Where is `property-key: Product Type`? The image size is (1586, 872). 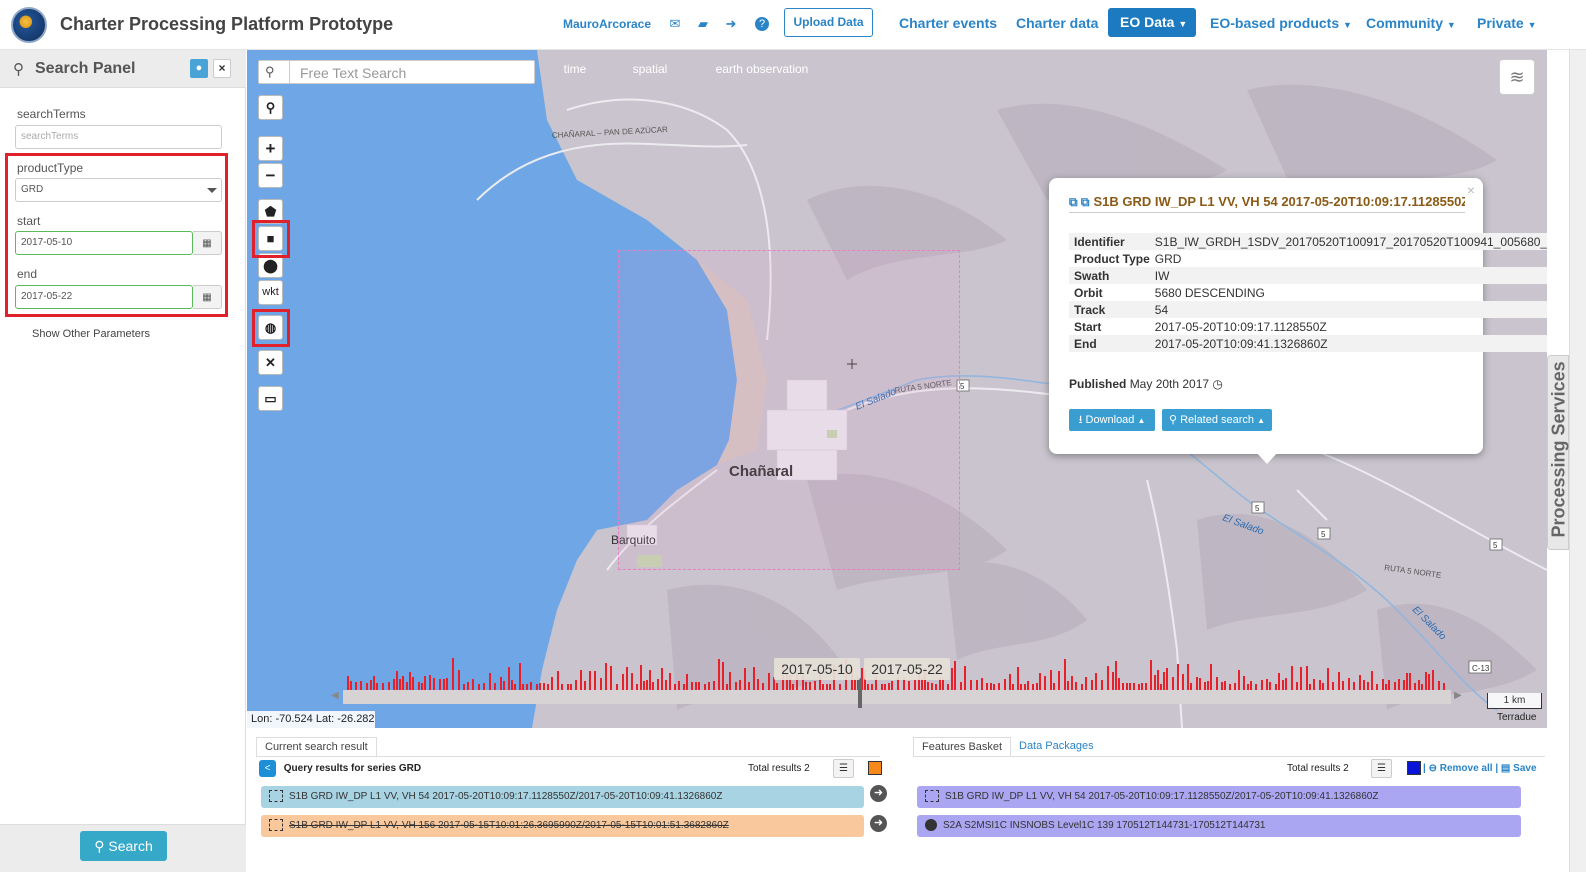
property-key: Product Type is located at coordinates (1112, 258).